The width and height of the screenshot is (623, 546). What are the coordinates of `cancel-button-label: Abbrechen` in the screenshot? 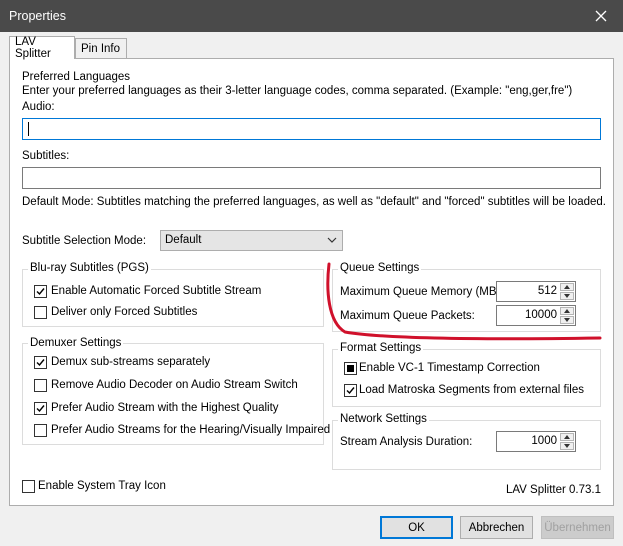 It's located at (496, 527).